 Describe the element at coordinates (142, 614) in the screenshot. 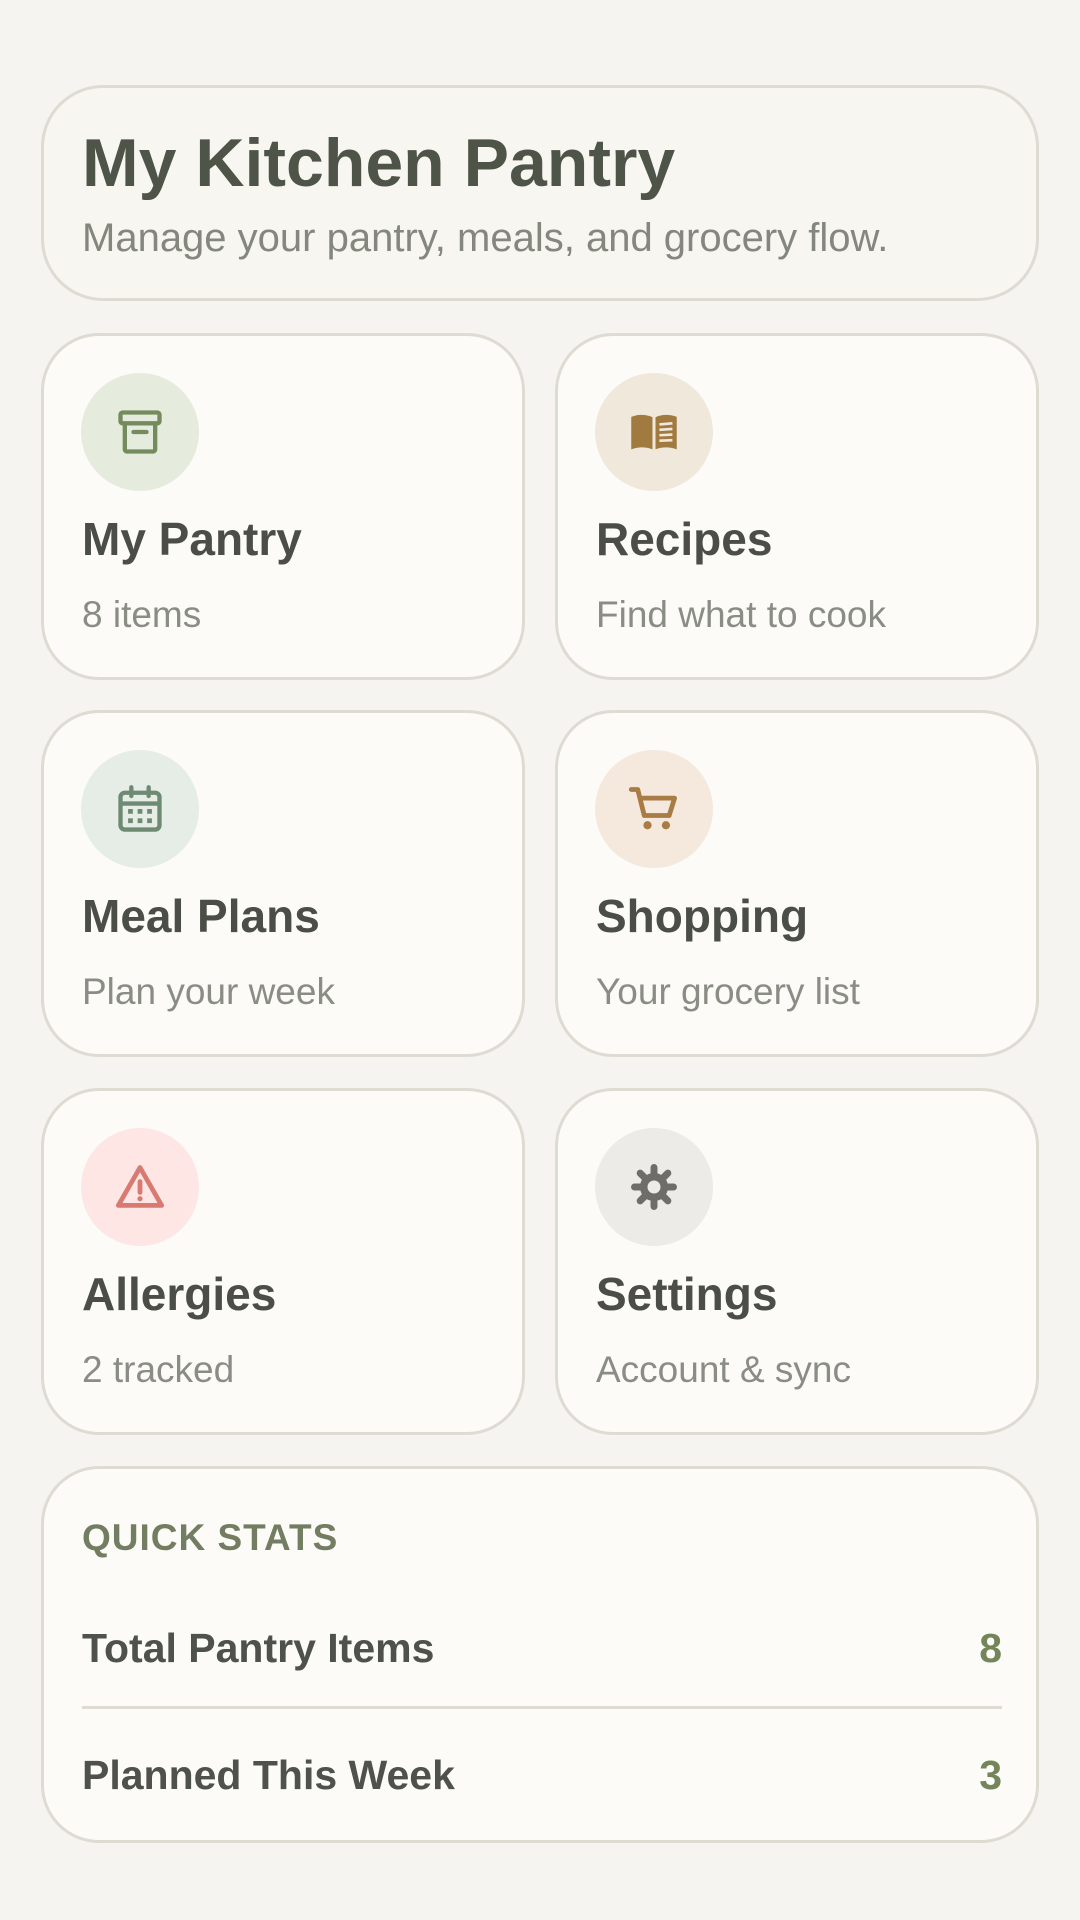

I see `pantry-card-subtitle: 8 items` at that location.